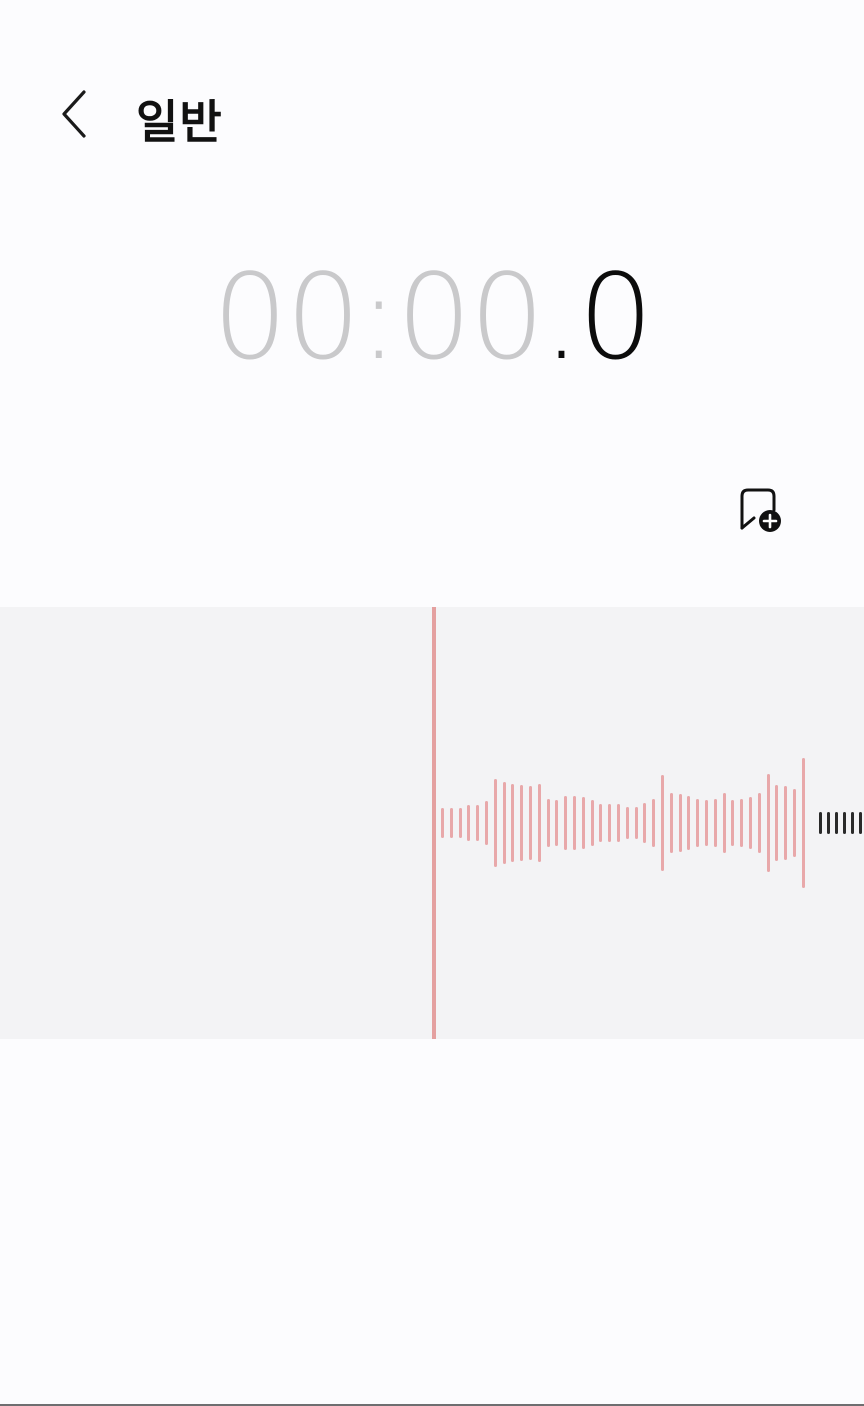 The image size is (864, 1406). I want to click on page-title: 일반, so click(179, 122).